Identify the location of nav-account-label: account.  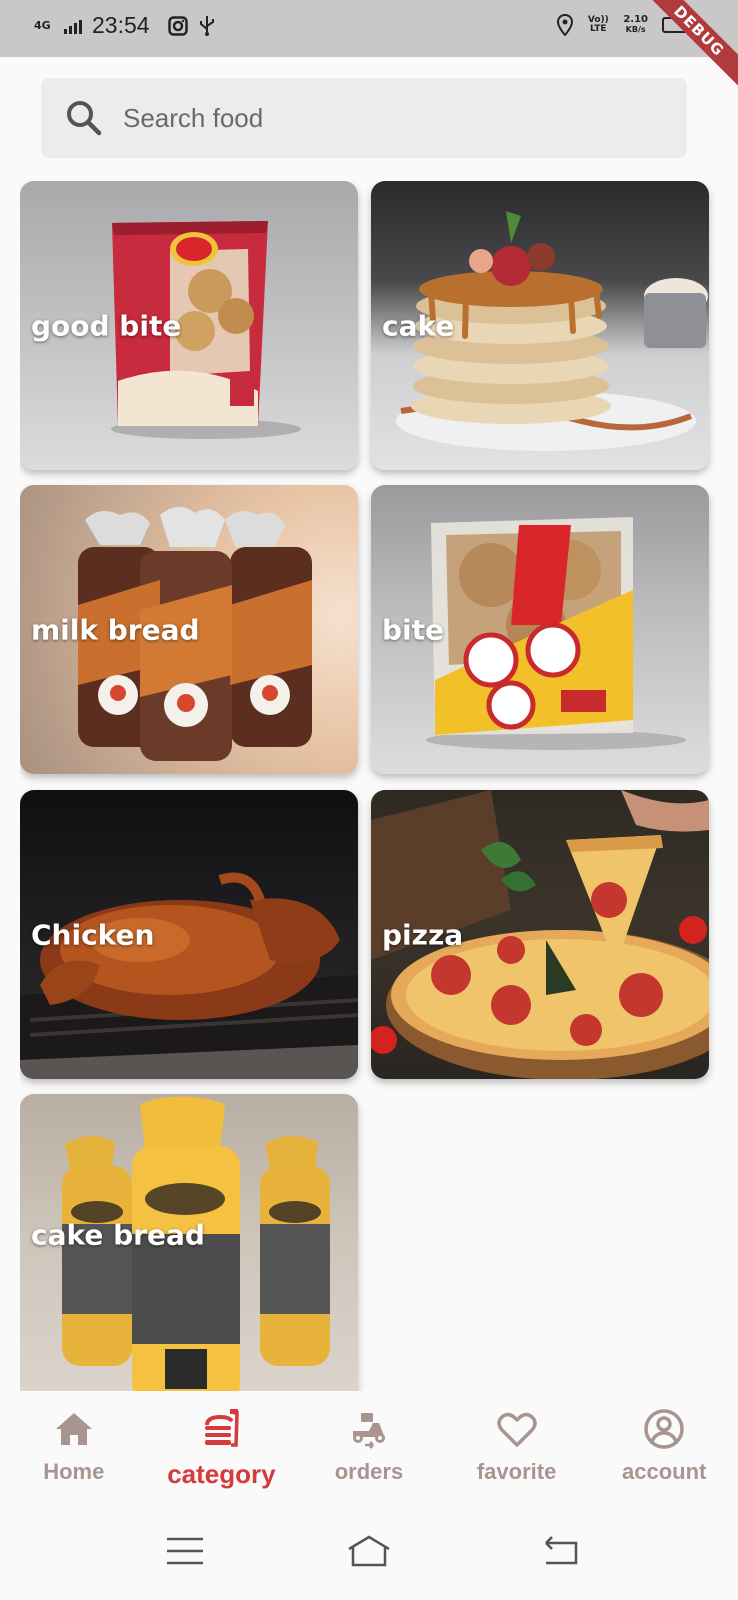
(664, 1471).